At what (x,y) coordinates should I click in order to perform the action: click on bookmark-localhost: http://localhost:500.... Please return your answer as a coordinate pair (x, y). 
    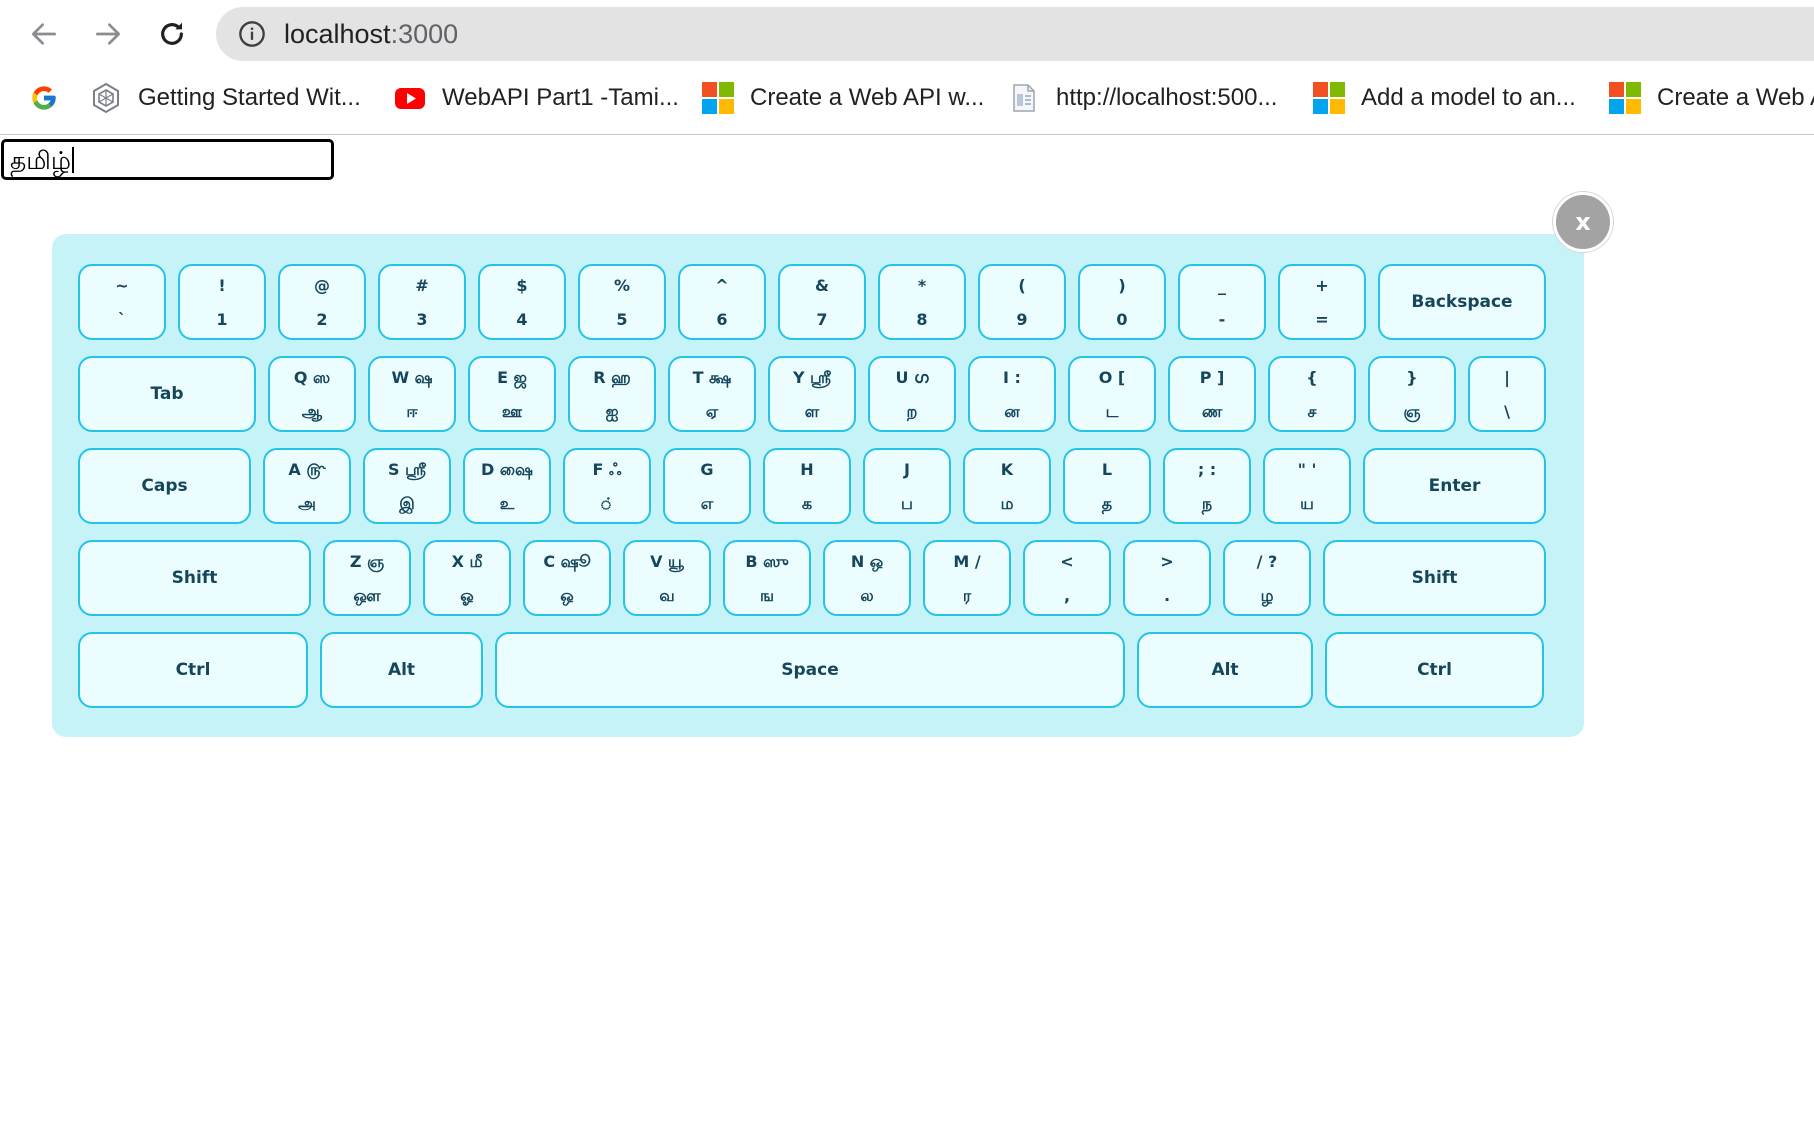
    Looking at the image, I should click on (1142, 98).